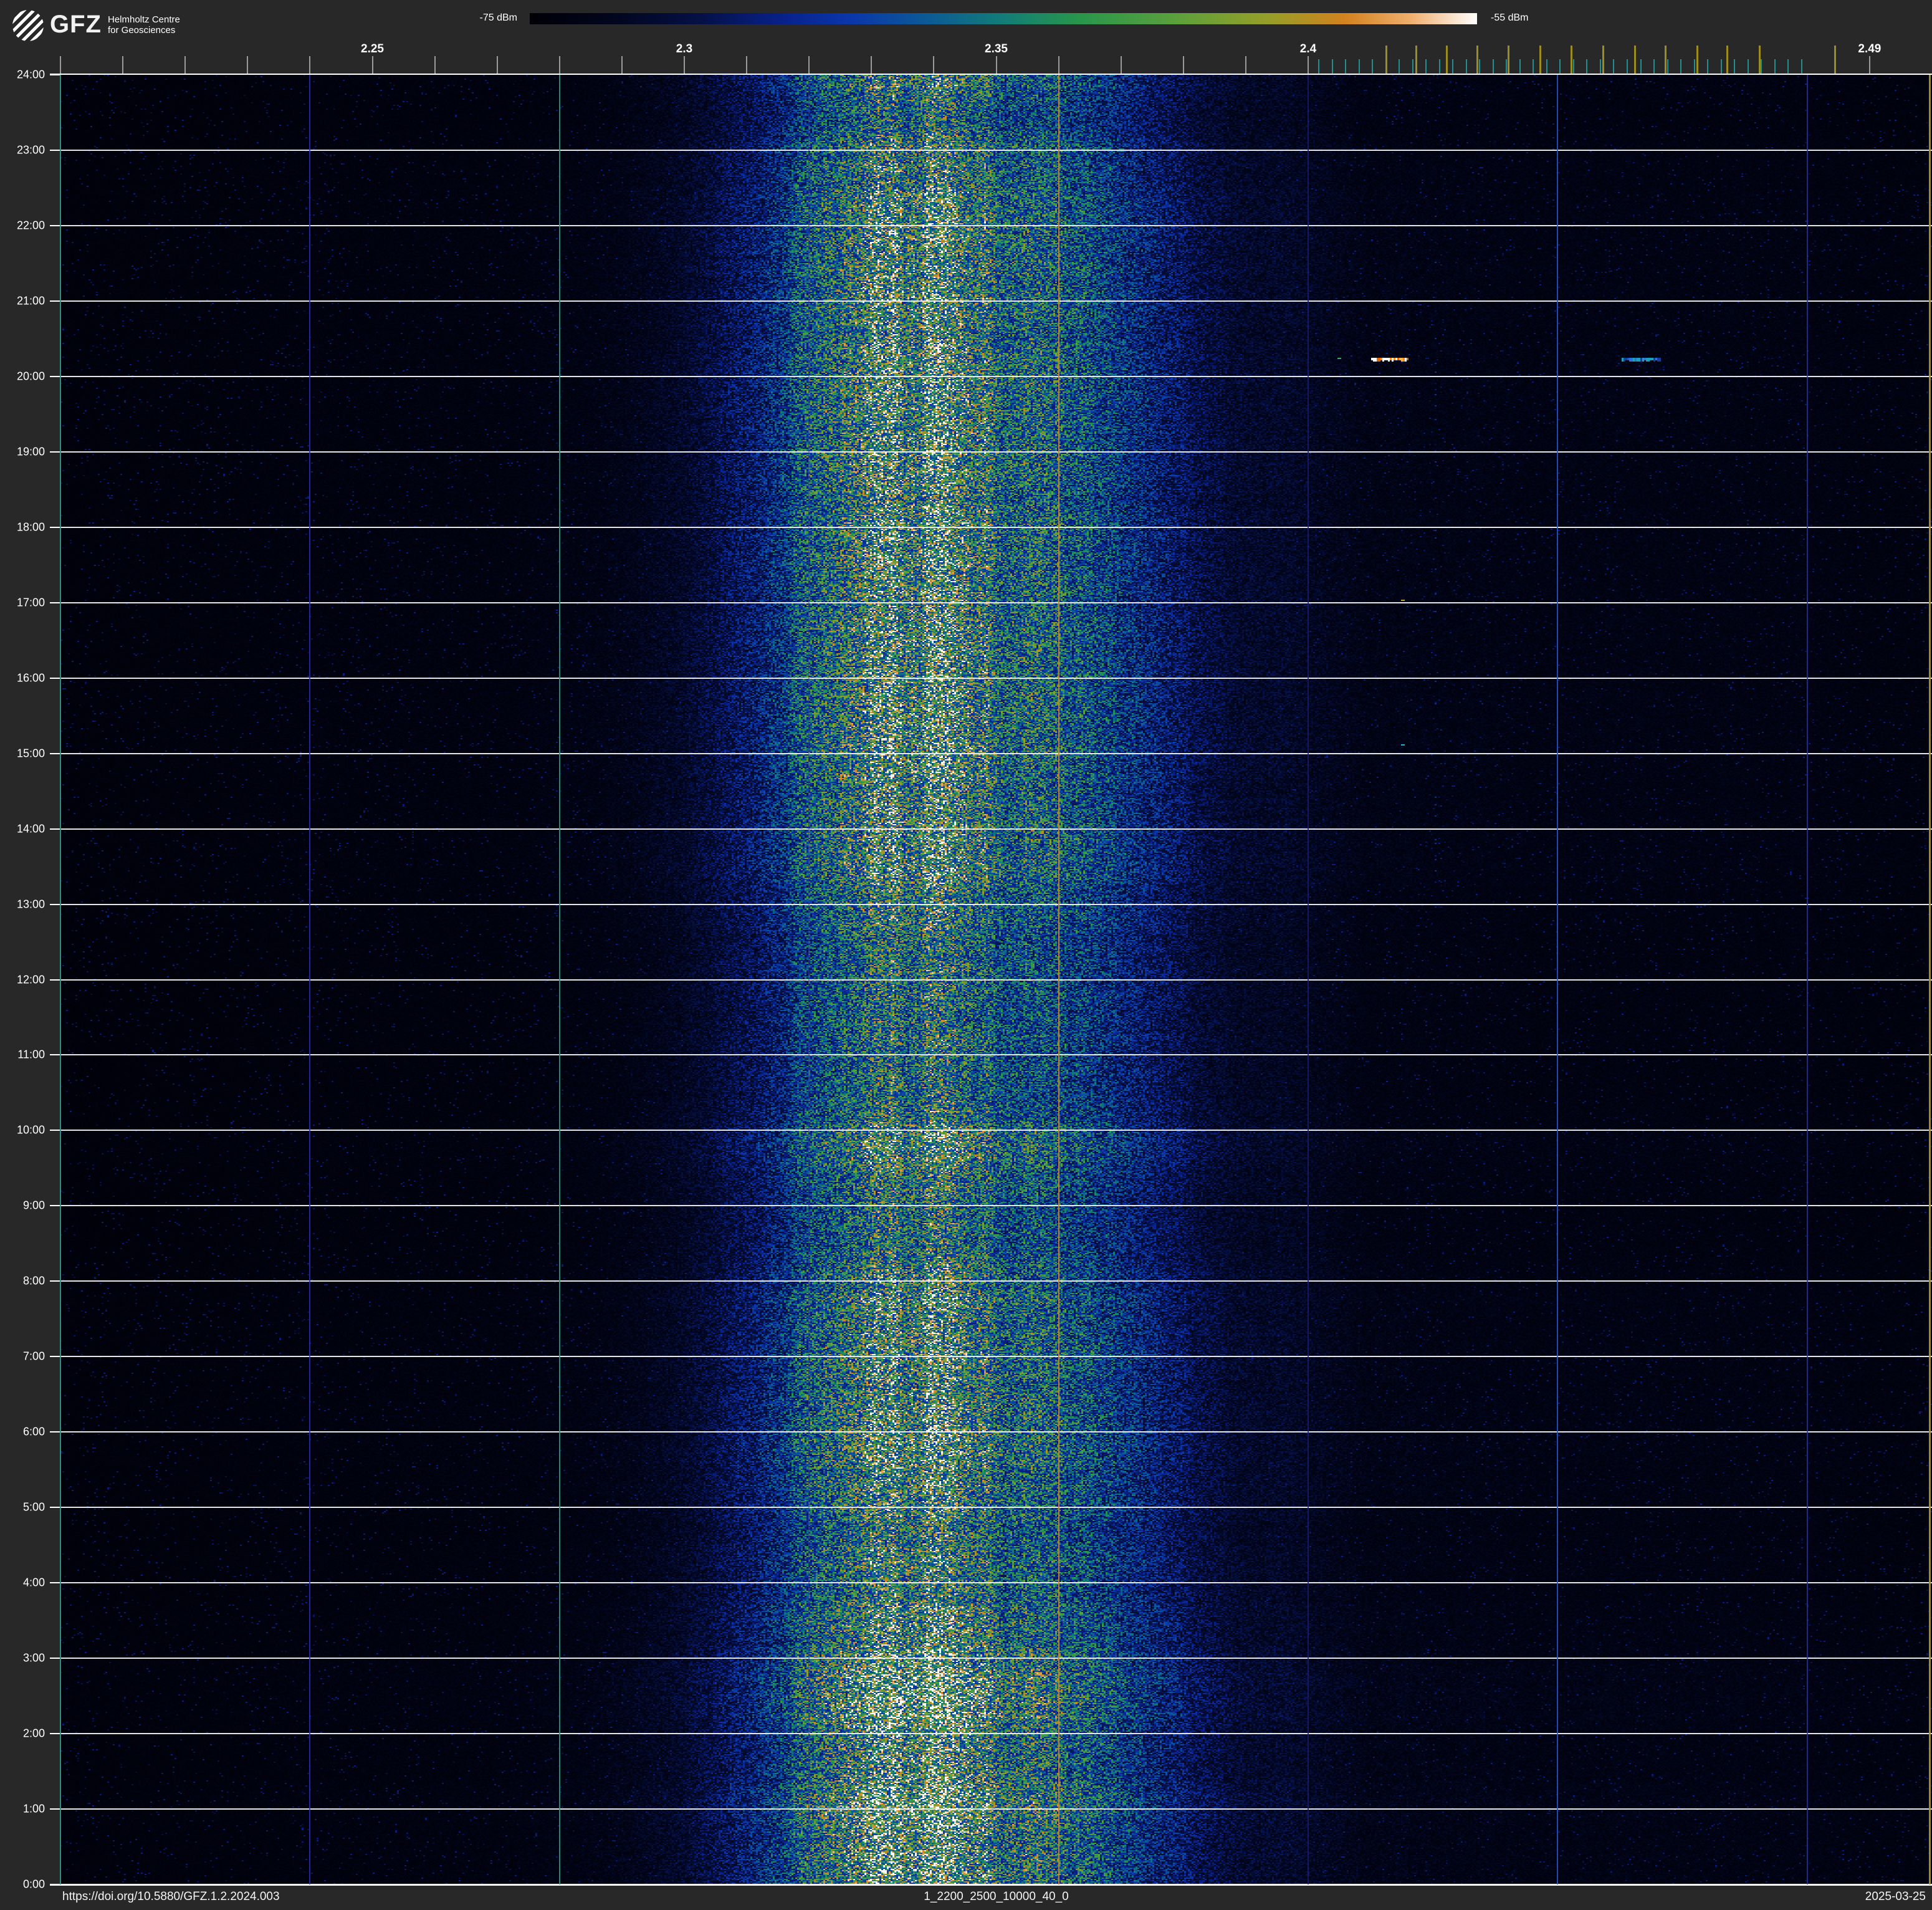 The height and width of the screenshot is (1910, 1932). I want to click on hour-label: 23:00, so click(30, 149).